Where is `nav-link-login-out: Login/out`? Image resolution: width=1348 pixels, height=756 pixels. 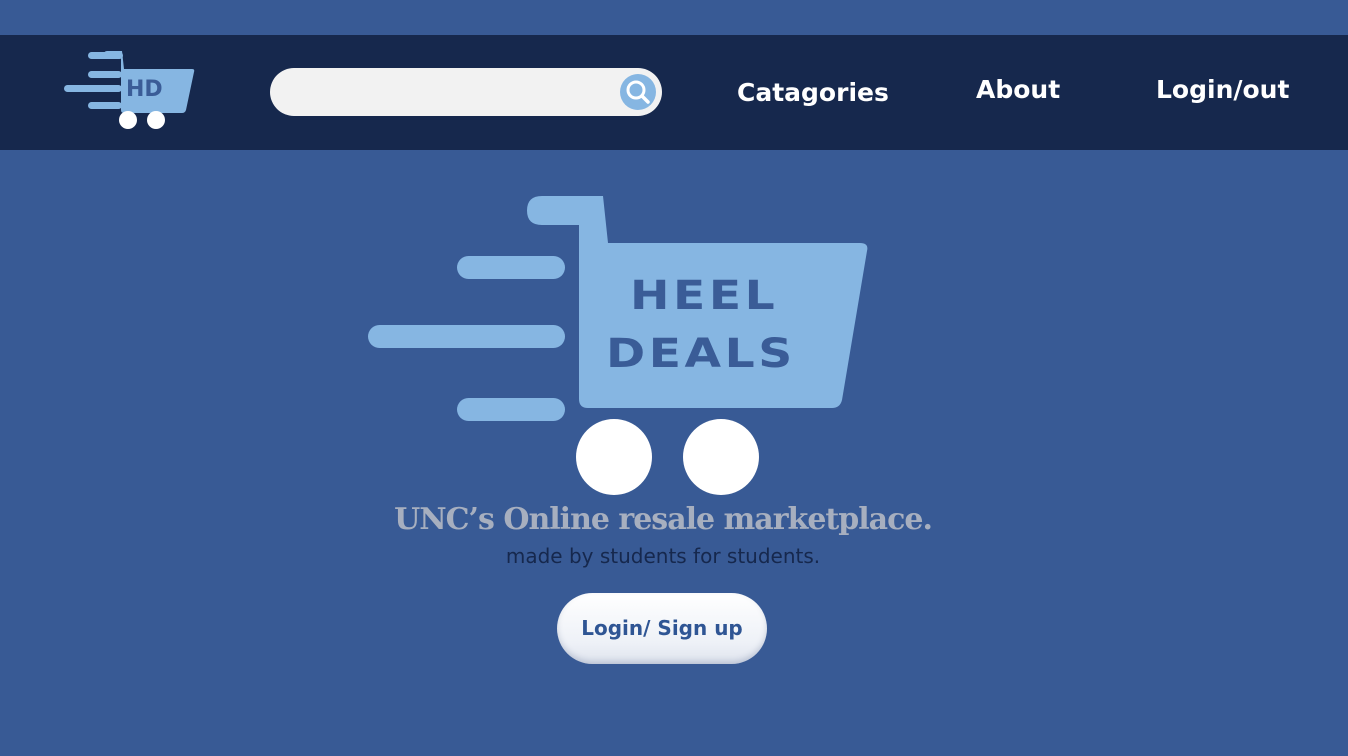 nav-link-login-out: Login/out is located at coordinates (1222, 90).